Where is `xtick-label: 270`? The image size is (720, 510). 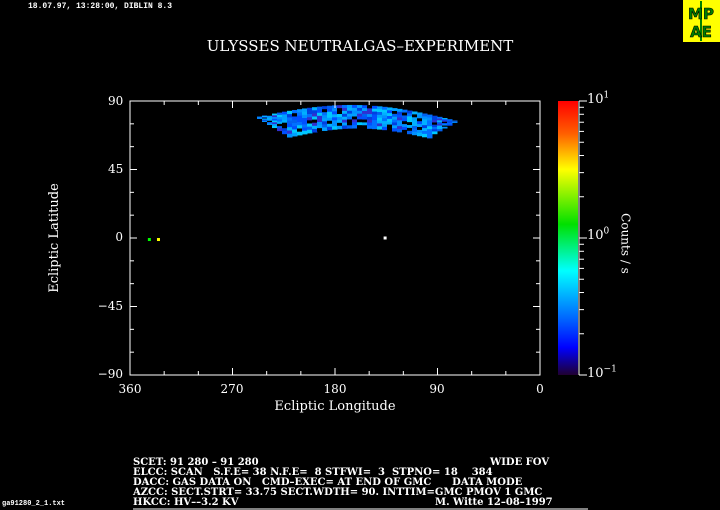
xtick-label: 270 is located at coordinates (232, 389).